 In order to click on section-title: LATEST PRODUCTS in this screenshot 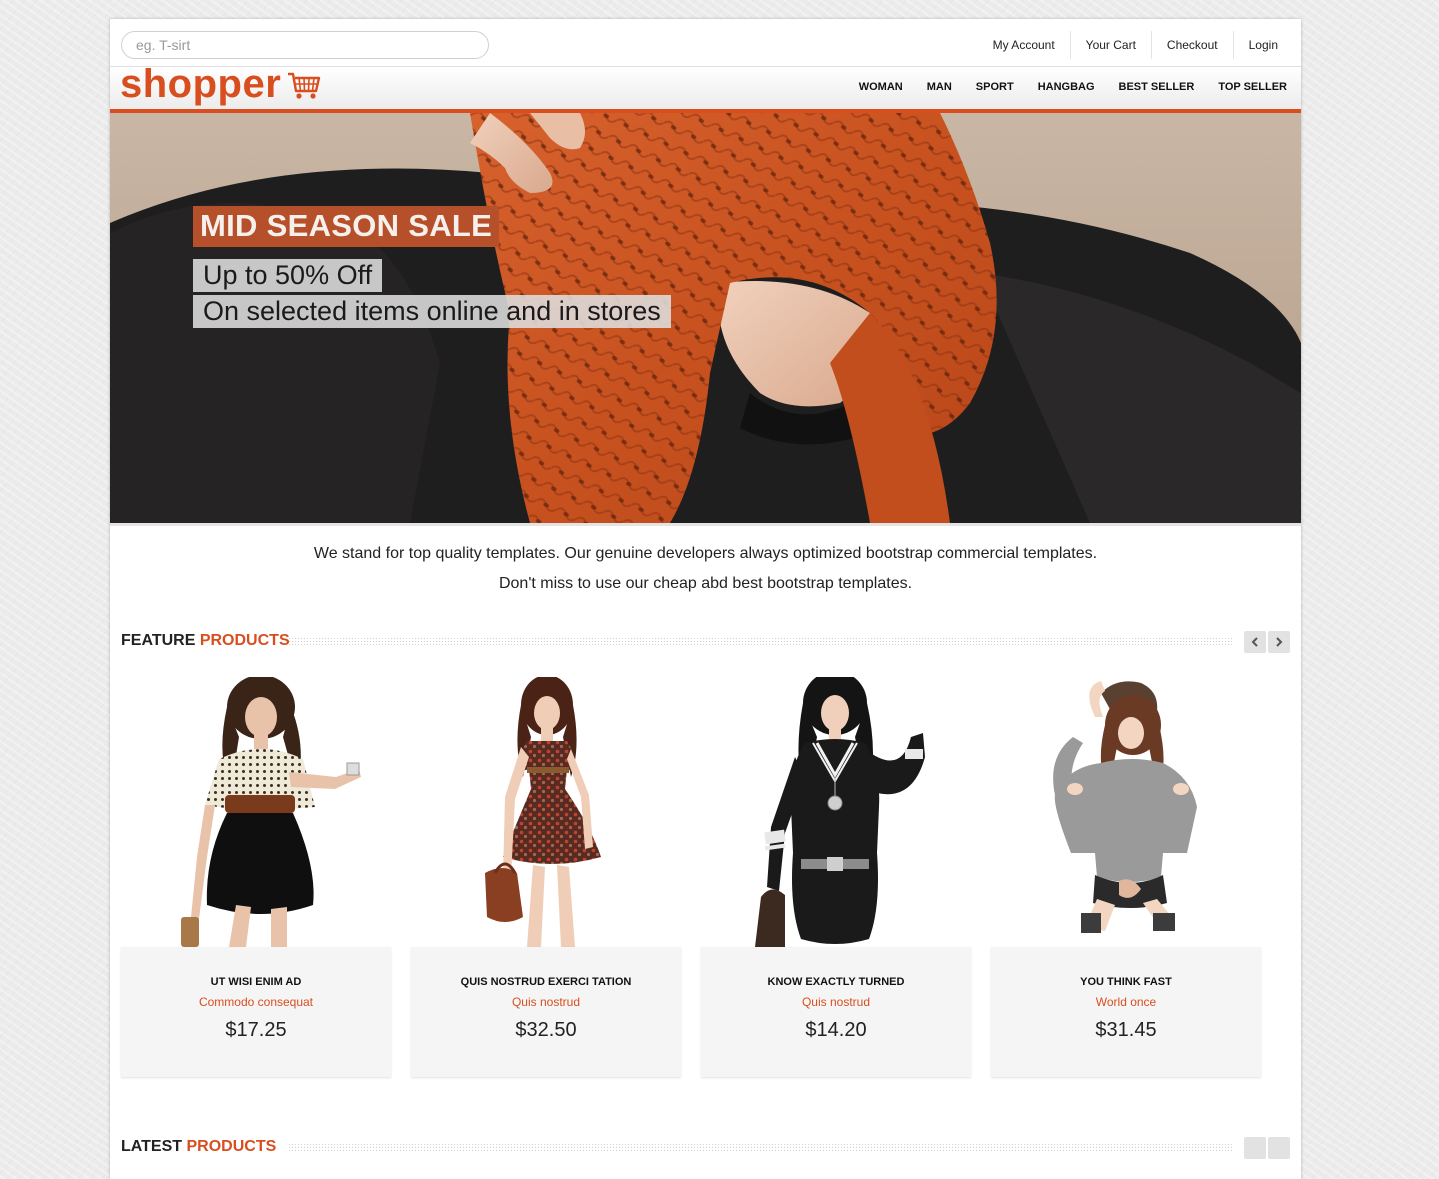, I will do `click(198, 1147)`.